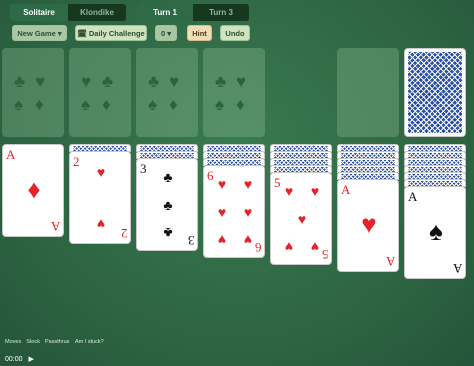  I want to click on daily-challenge-button: 🗓 Daily Challenge, so click(111, 33).